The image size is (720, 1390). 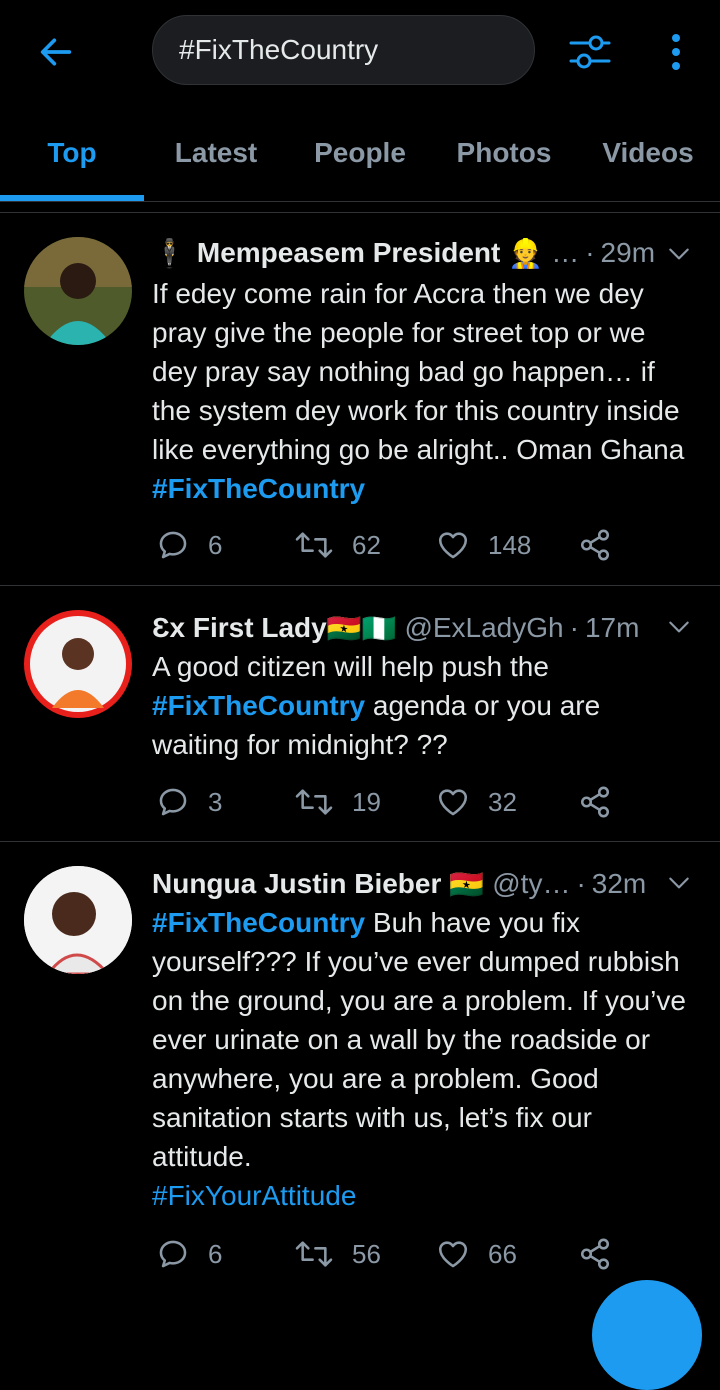 What do you see at coordinates (350, 666) in the screenshot?
I see `tweet-text-content: A good citizen will help push the` at bounding box center [350, 666].